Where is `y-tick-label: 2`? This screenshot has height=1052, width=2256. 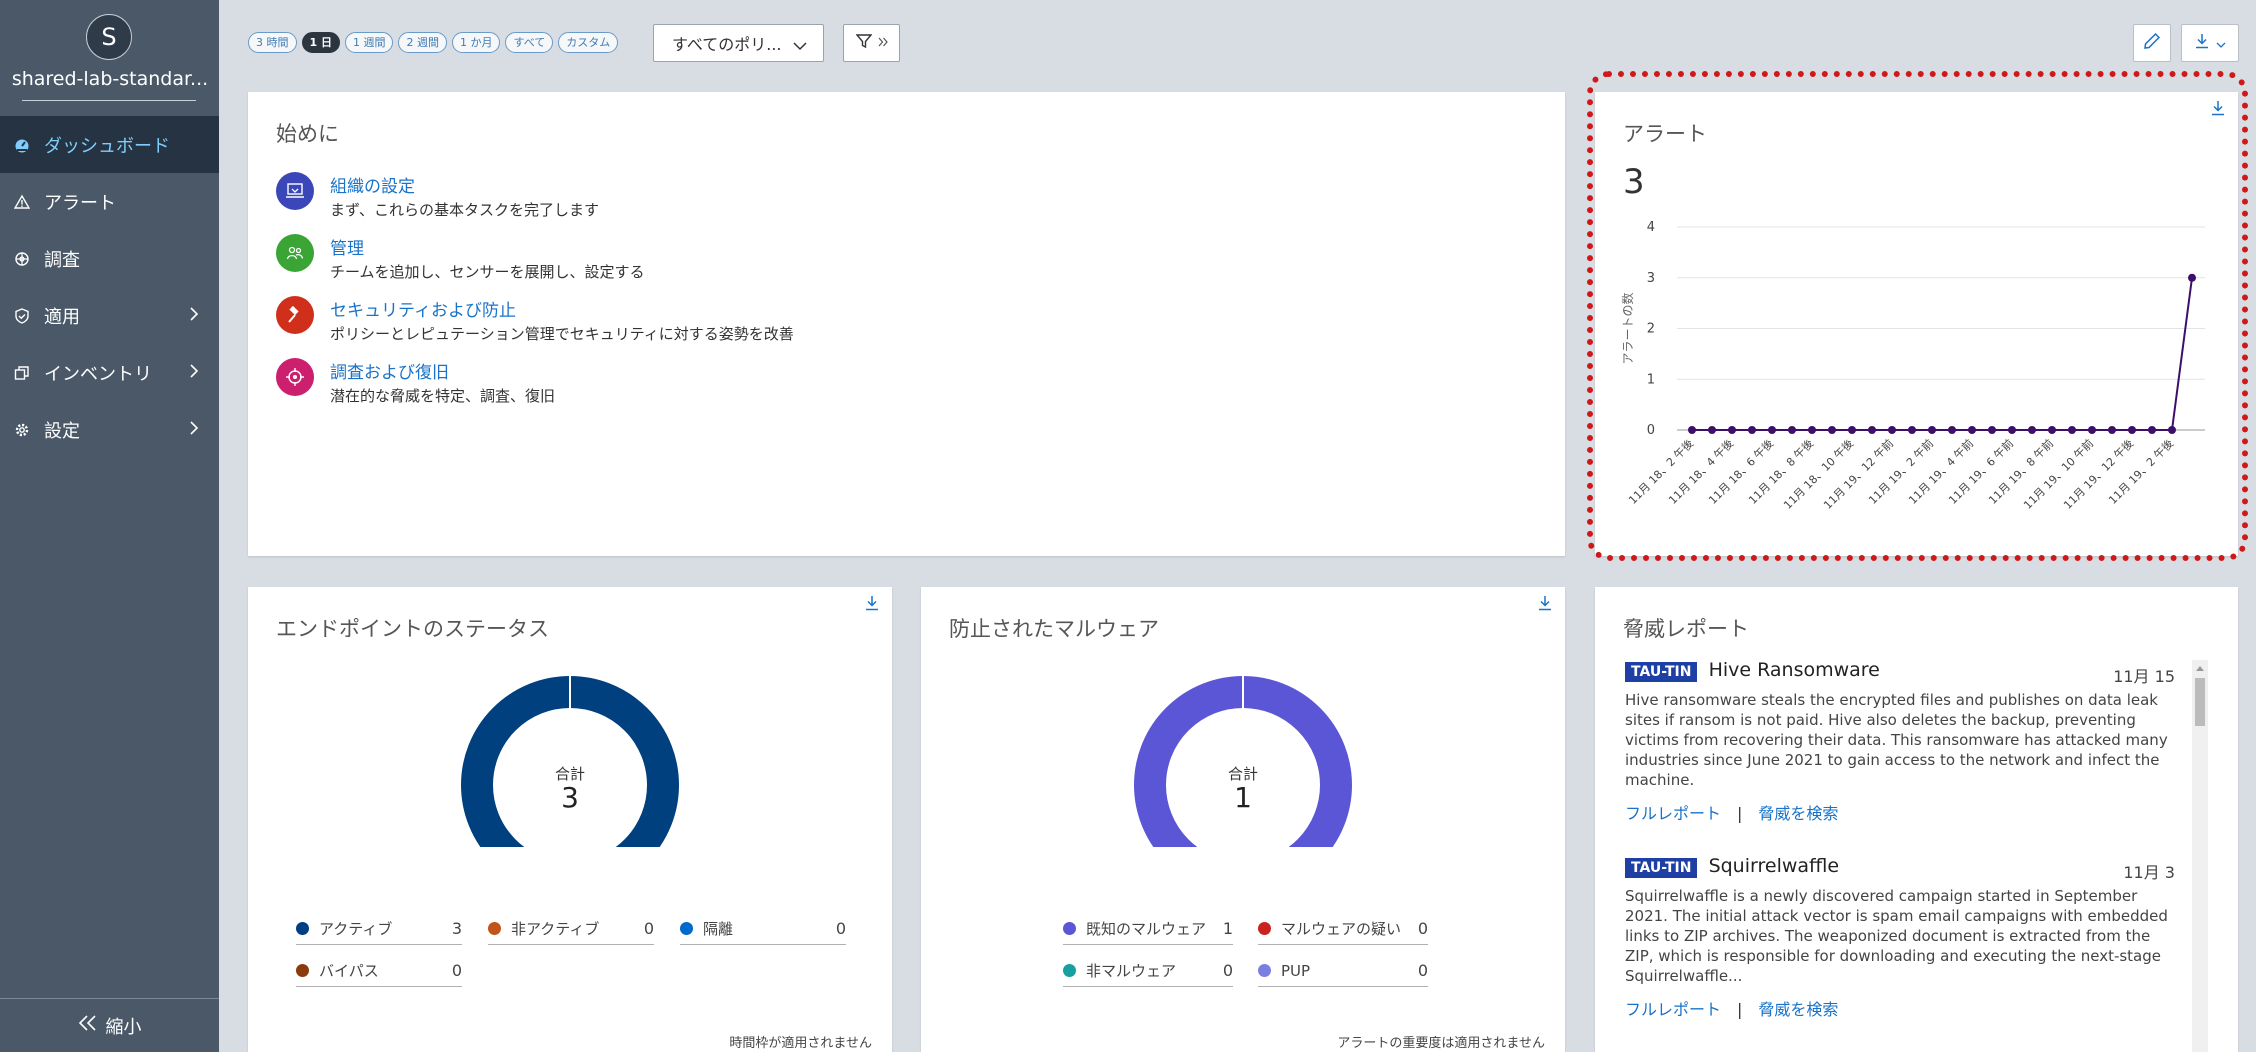 y-tick-label: 2 is located at coordinates (1651, 329).